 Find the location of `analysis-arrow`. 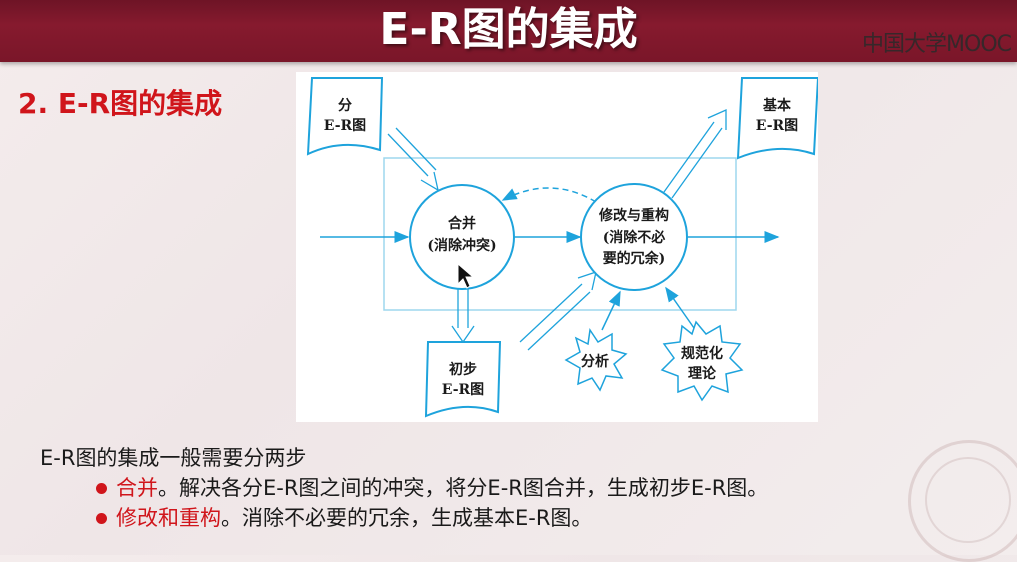

analysis-arrow is located at coordinates (611, 310).